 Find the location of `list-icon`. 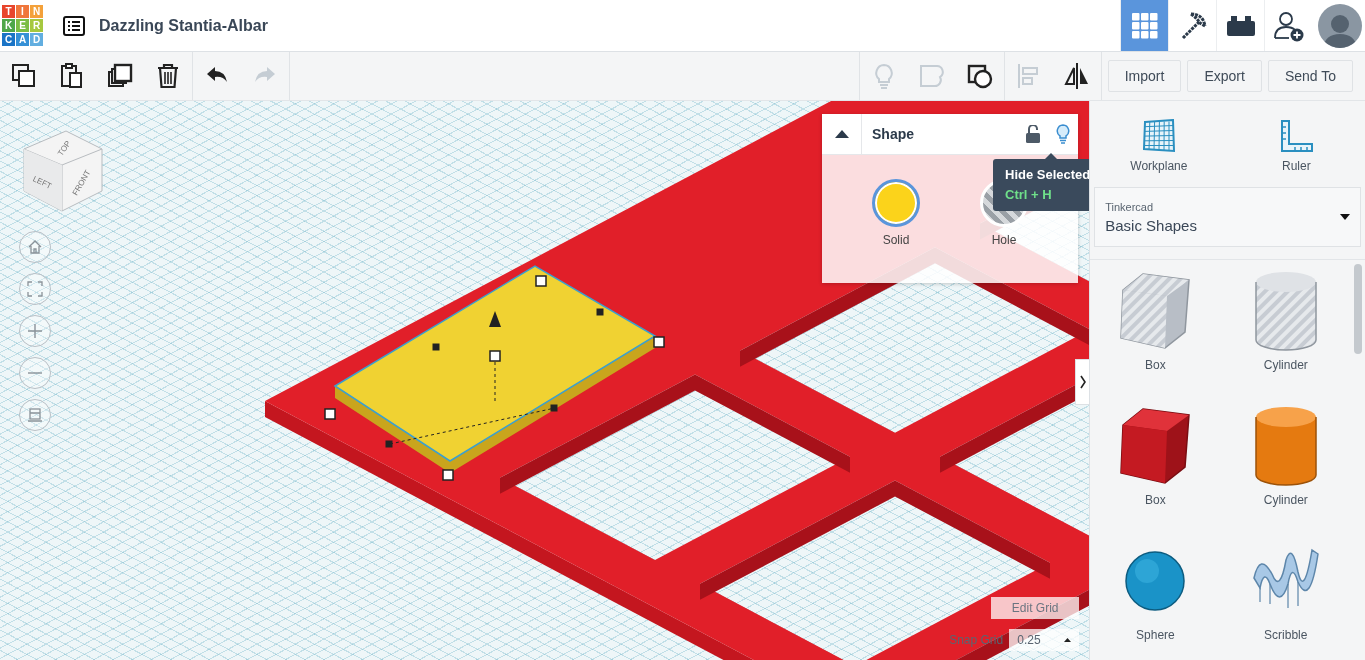

list-icon is located at coordinates (74, 25).